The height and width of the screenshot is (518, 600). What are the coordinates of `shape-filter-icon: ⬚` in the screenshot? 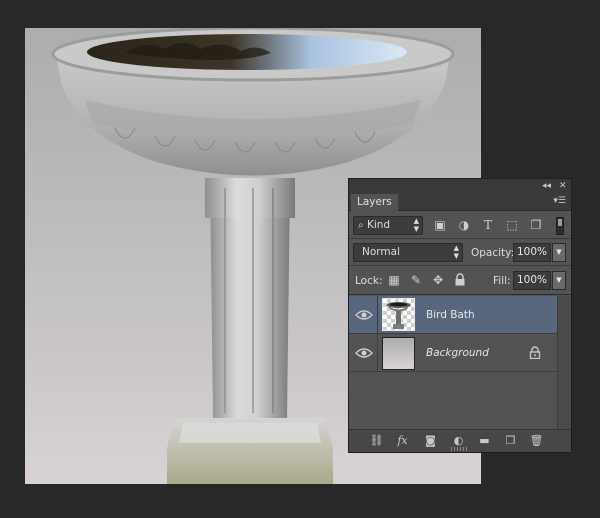 It's located at (512, 225).